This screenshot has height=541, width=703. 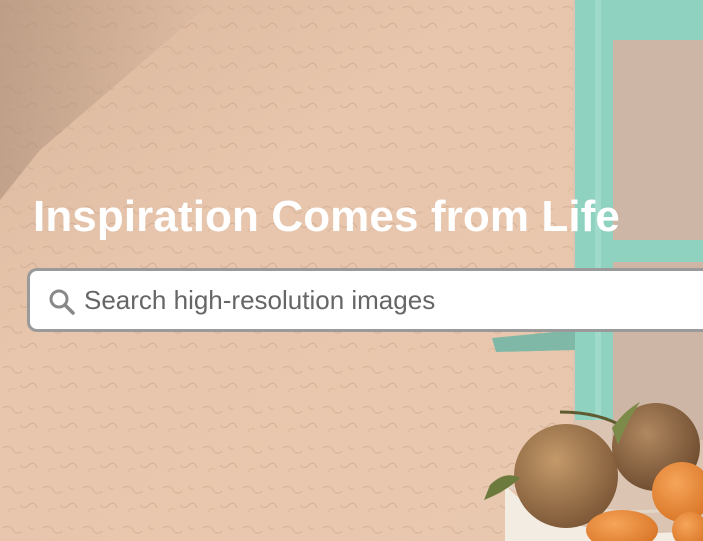 I want to click on search-input, so click(x=393, y=300).